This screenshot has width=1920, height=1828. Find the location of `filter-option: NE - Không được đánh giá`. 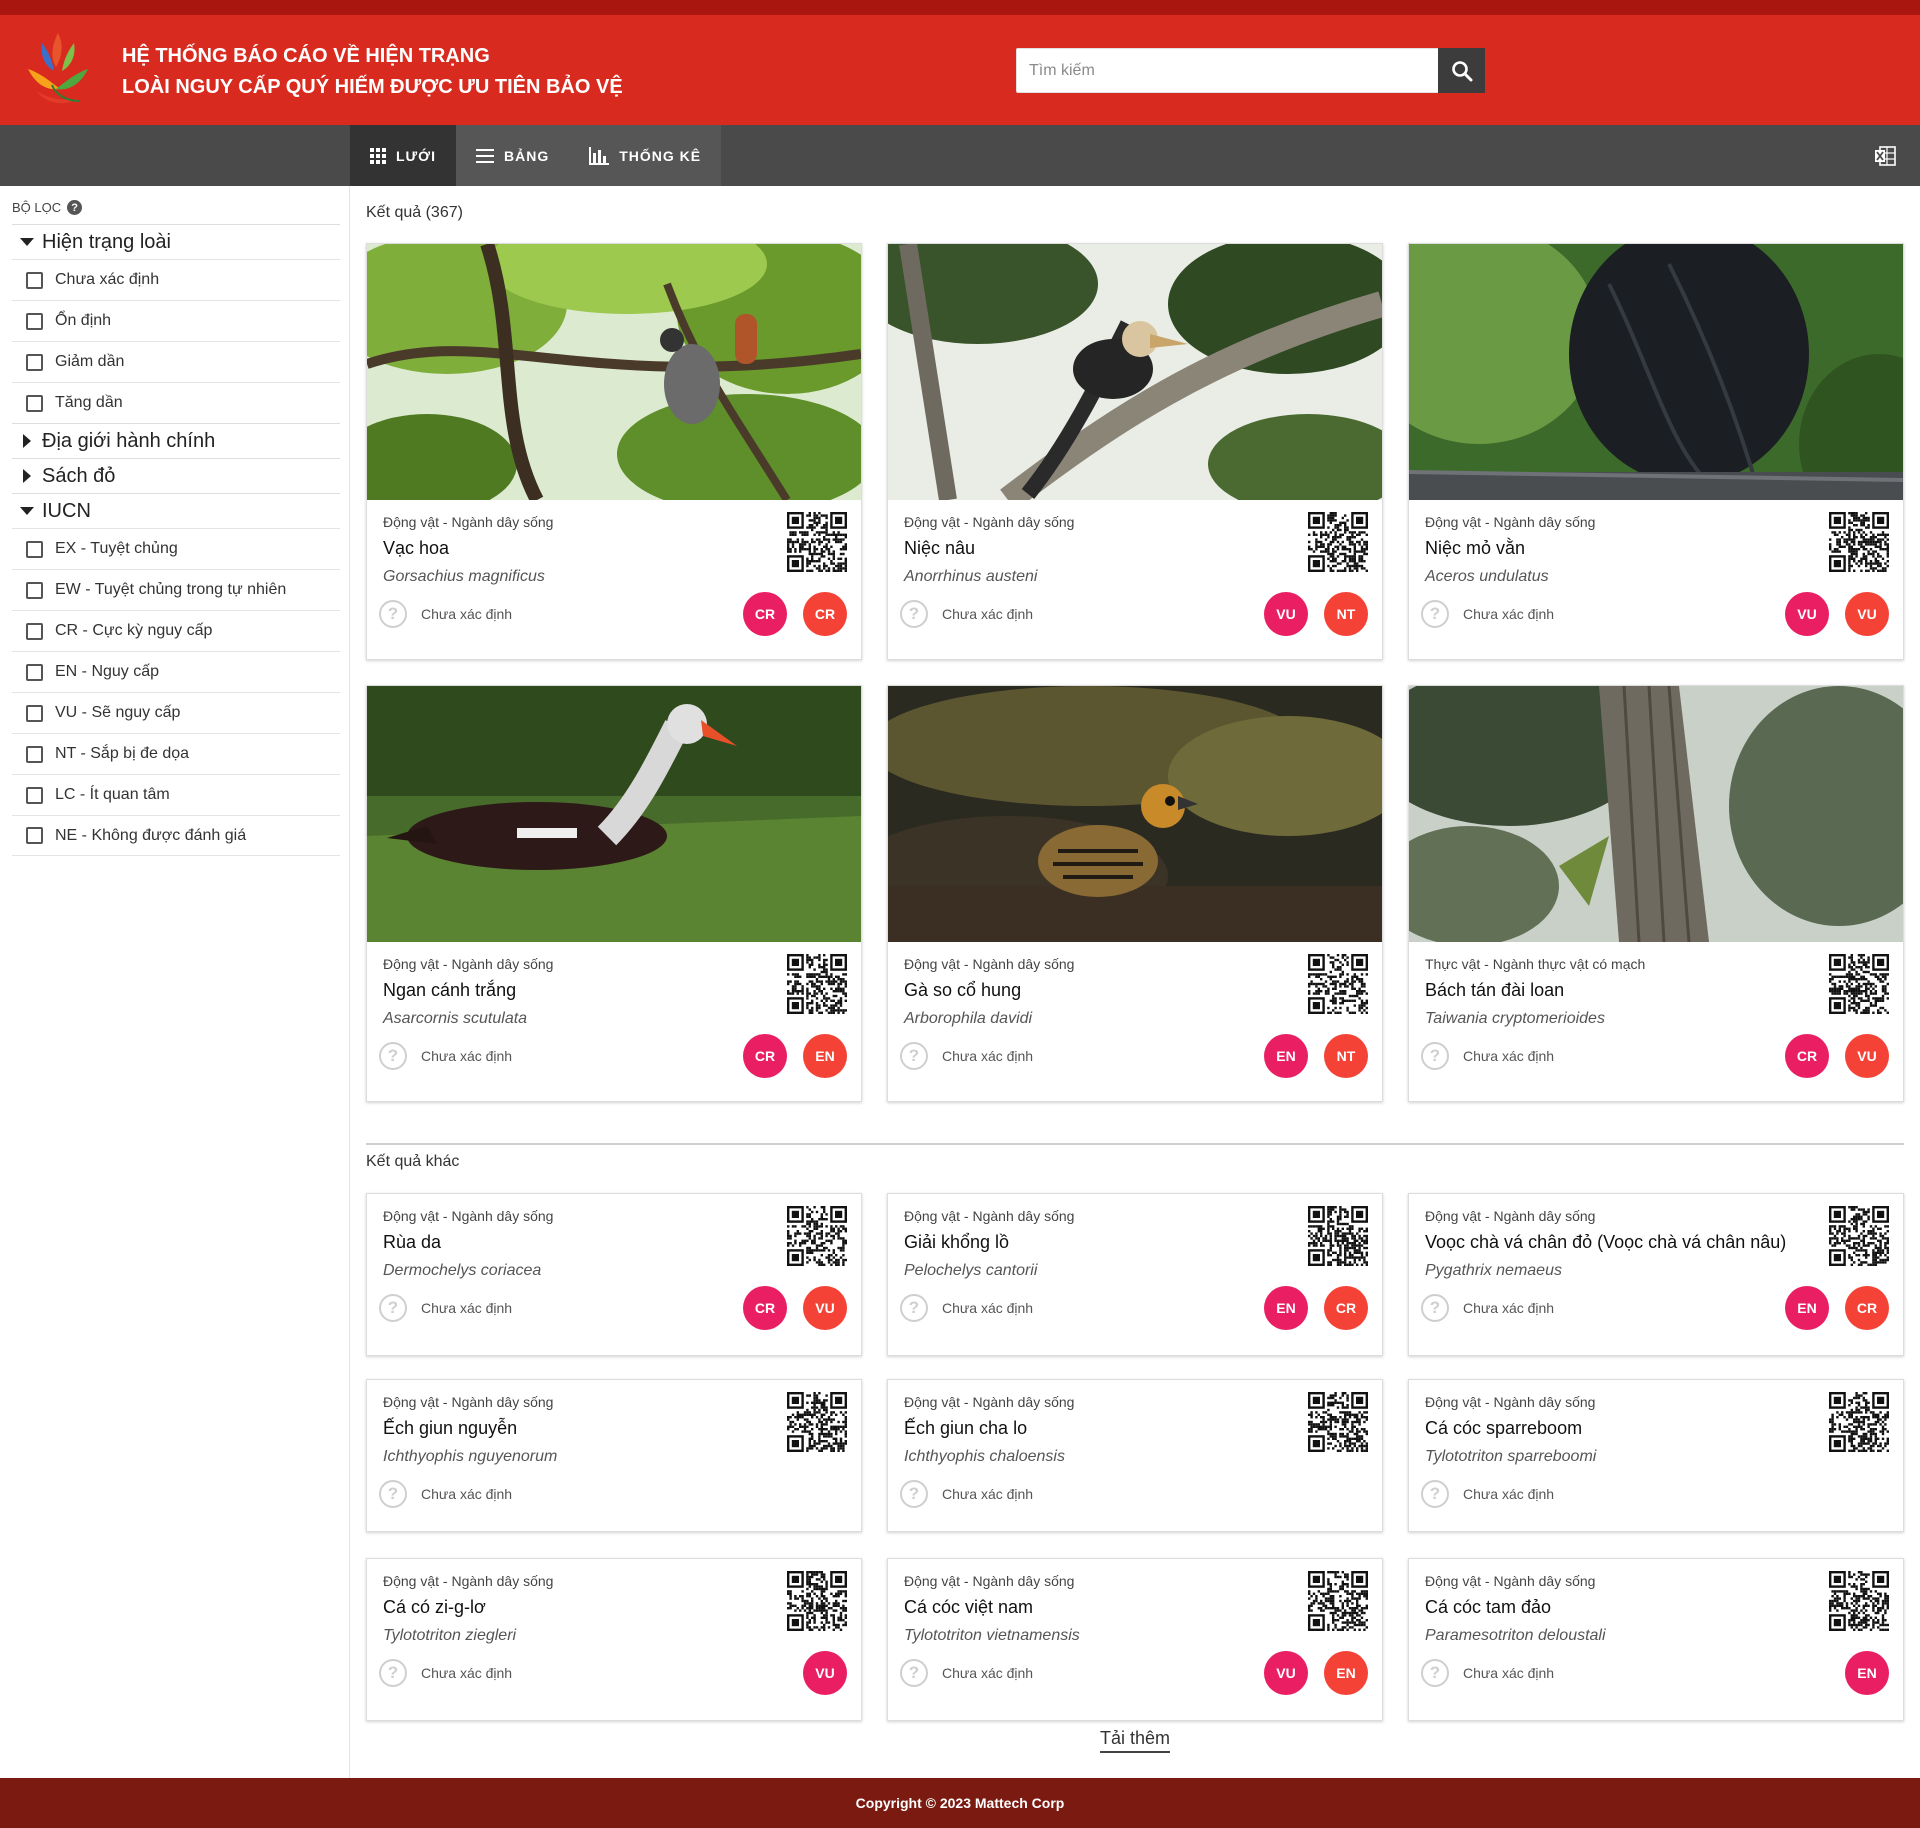

filter-option: NE - Không được đánh giá is located at coordinates (176, 835).